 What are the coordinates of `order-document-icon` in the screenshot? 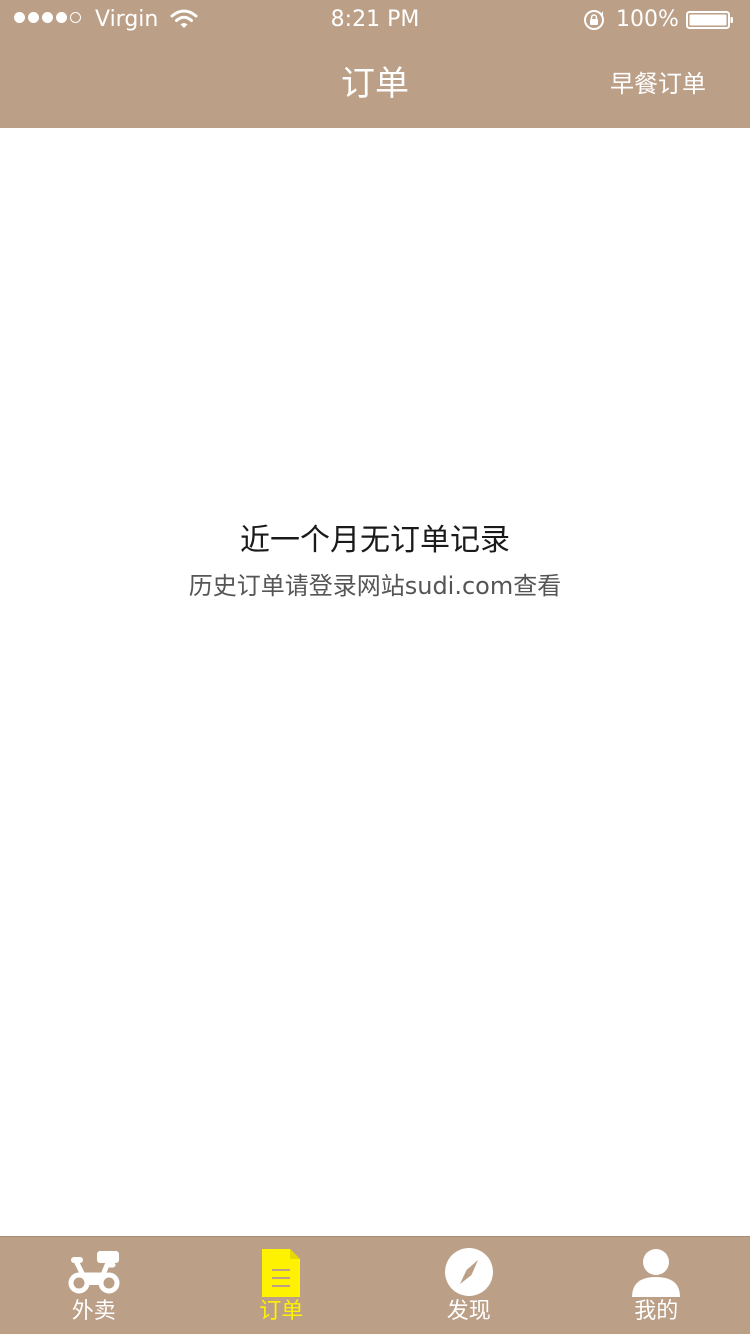 It's located at (281, 1273).